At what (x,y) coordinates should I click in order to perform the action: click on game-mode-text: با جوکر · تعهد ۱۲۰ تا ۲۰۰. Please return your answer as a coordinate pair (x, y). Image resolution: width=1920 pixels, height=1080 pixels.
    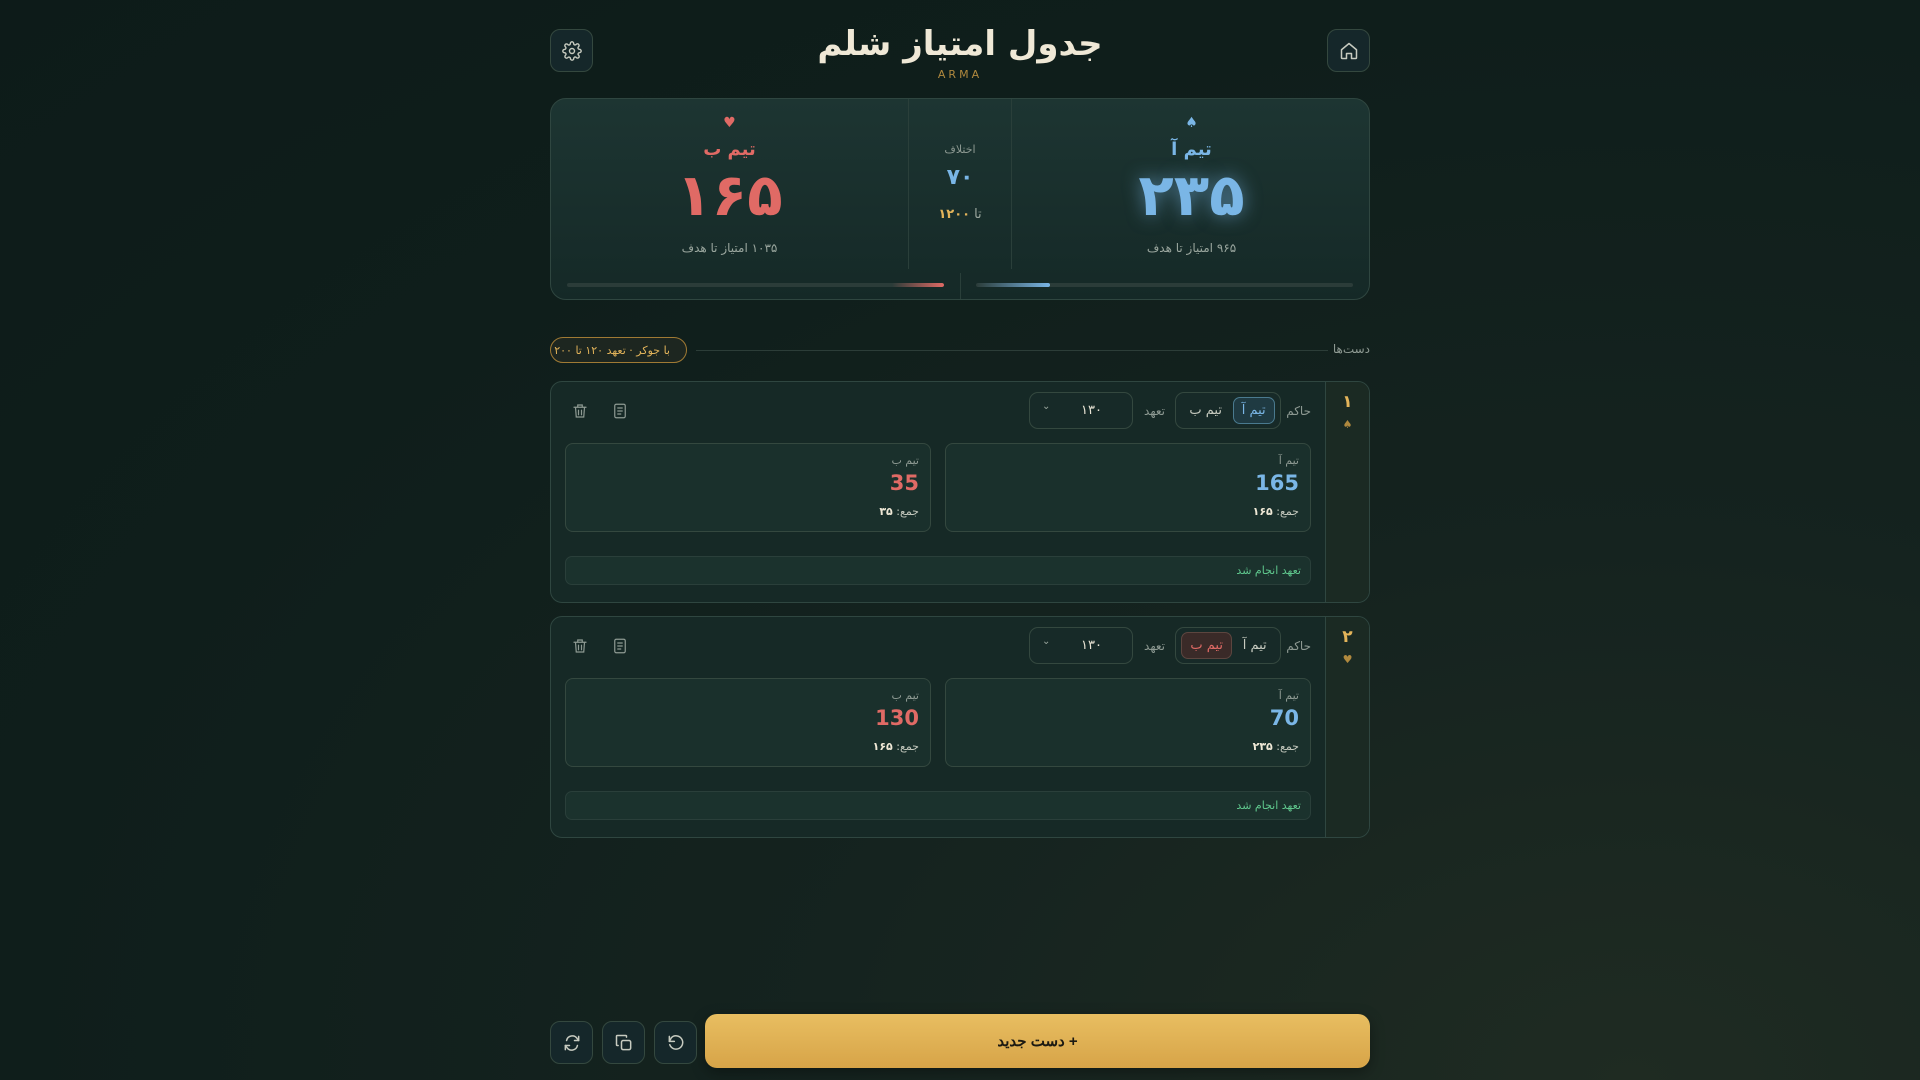
    Looking at the image, I should click on (612, 350).